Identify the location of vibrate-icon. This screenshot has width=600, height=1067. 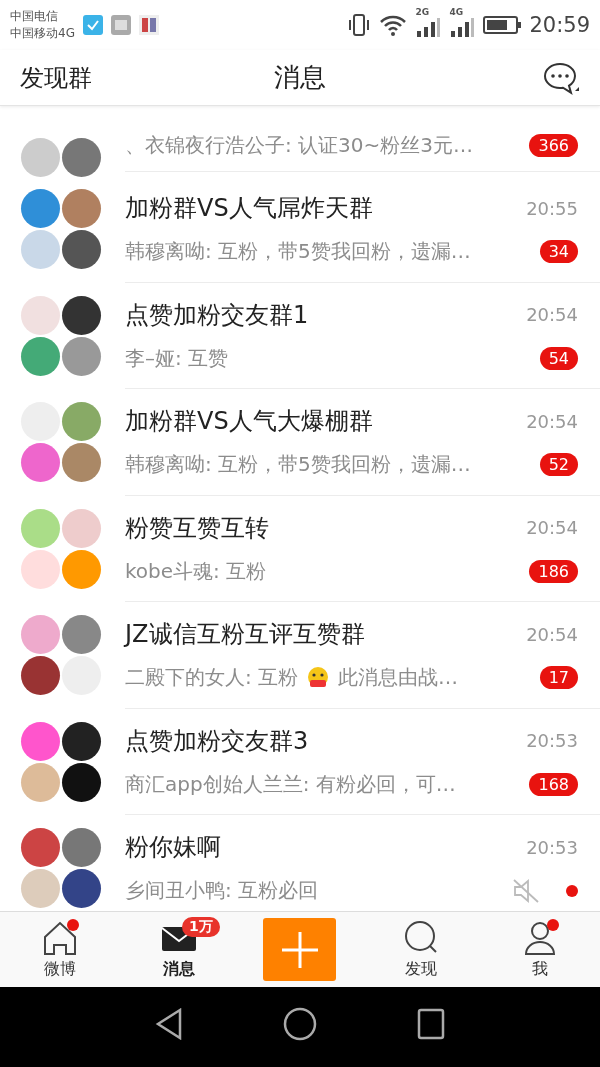
(359, 25).